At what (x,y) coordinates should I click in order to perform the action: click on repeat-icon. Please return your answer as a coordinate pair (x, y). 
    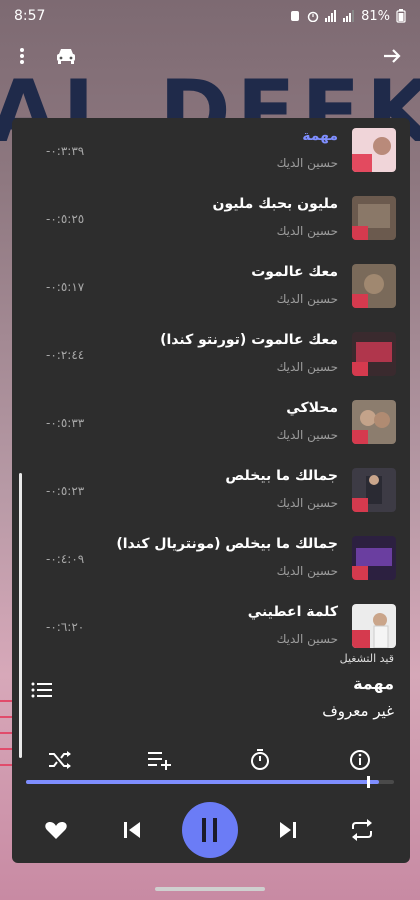
    Looking at the image, I should click on (362, 830).